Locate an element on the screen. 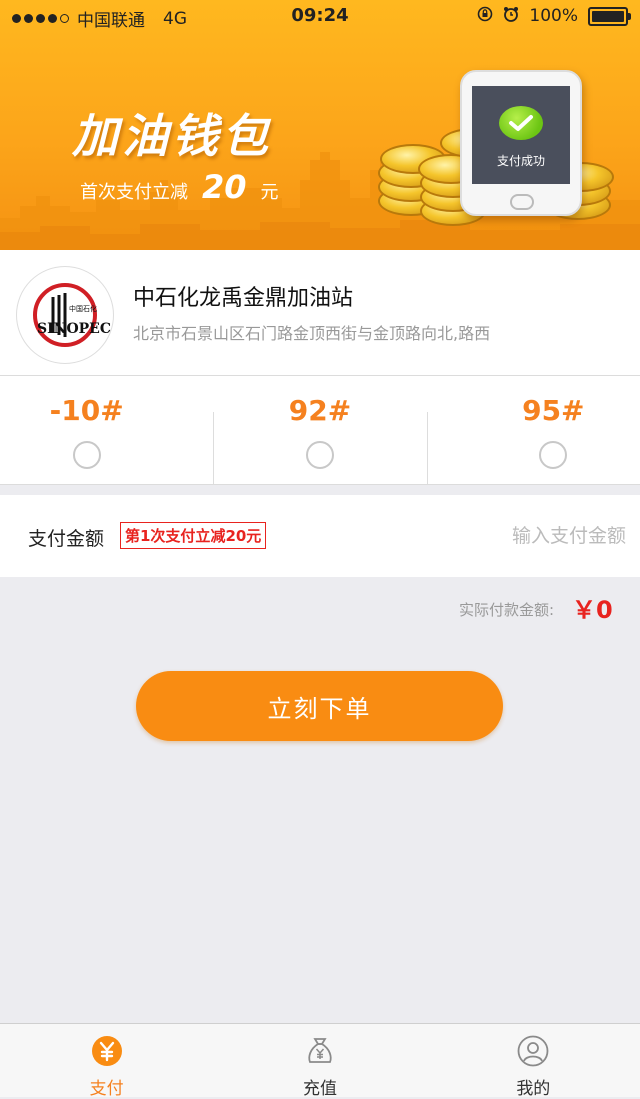  first-payment-discount-badge: 第1次支付立减20元 is located at coordinates (193, 535).